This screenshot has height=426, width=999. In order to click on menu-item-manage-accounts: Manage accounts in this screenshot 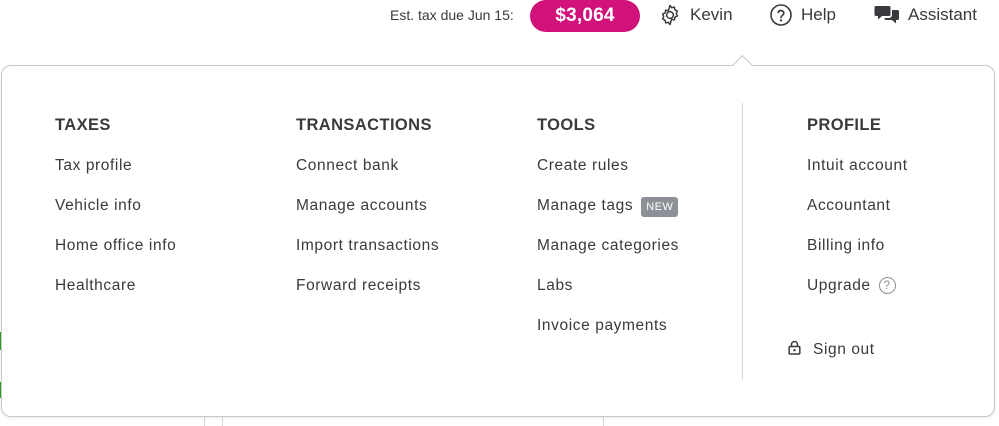, I will do `click(367, 216)`.